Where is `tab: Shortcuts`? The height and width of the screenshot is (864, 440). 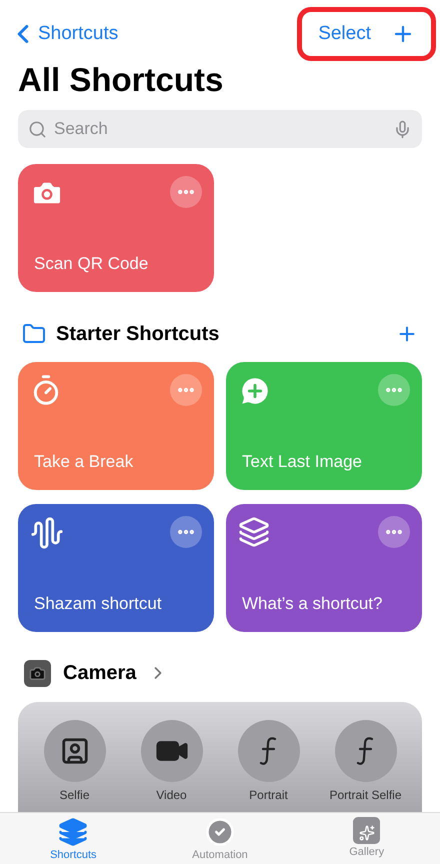
tab: Shortcuts is located at coordinates (73, 840).